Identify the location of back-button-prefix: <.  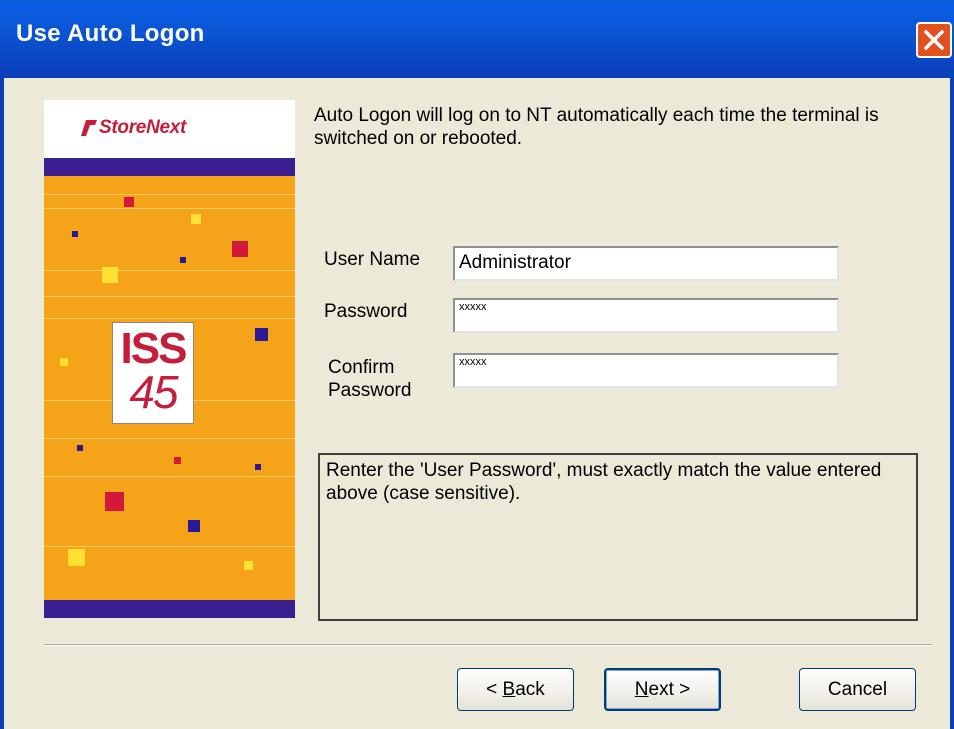
(494, 689).